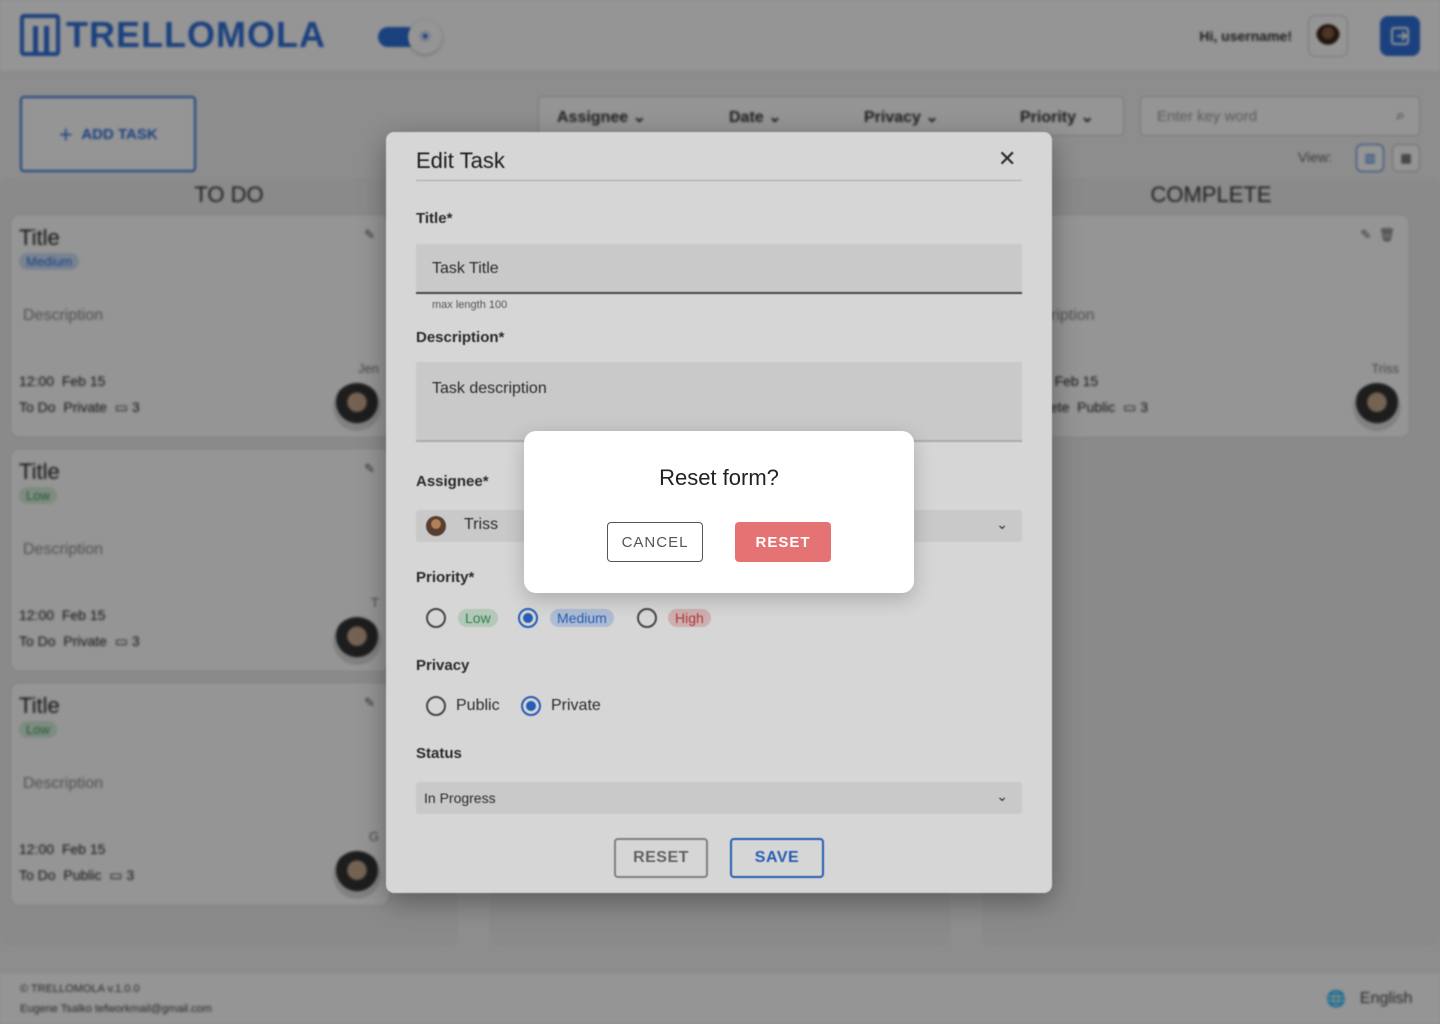  Describe the element at coordinates (719, 512) in the screenshot. I see `reset-confirm-dialog: Reset form? CANCEL RESET` at that location.